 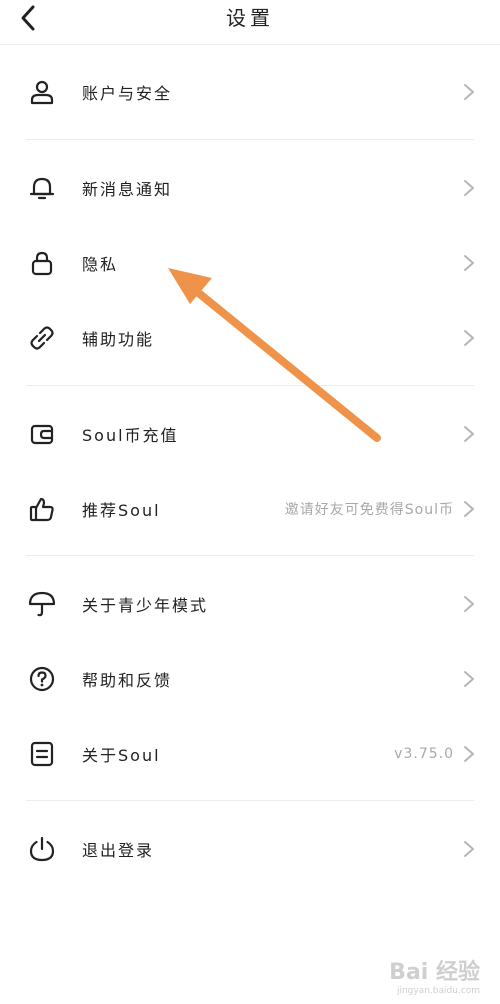 I want to click on settings-item-logout: 退出登录, so click(x=250, y=848).